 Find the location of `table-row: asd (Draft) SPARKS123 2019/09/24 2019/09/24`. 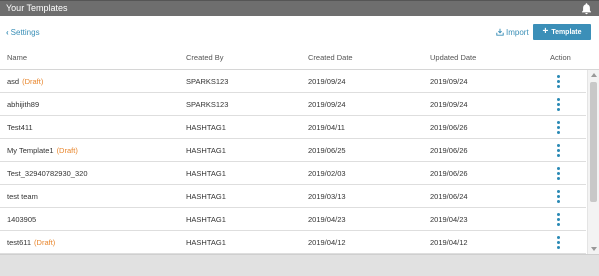

table-row: asd (Draft) SPARKS123 2019/09/24 2019/09/24 is located at coordinates (293, 81).